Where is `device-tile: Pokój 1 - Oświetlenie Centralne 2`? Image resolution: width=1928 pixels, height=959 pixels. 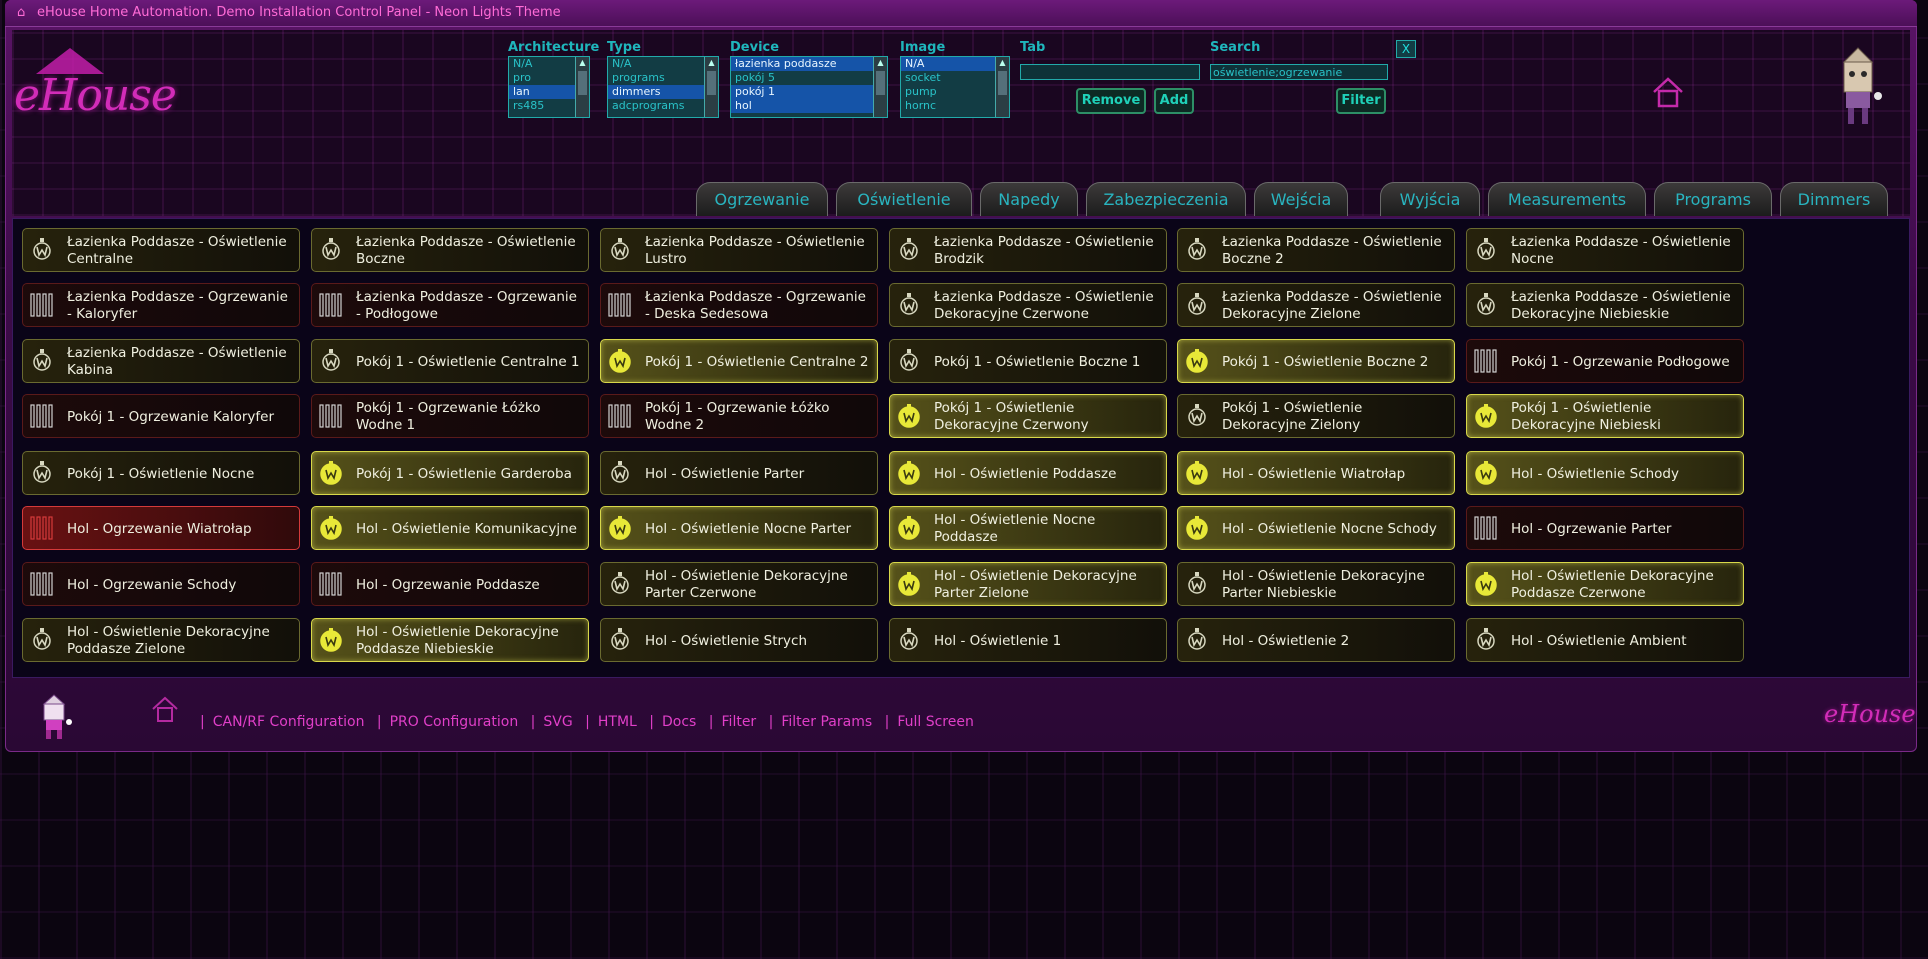
device-tile: Pokój 1 - Oświetlenie Centralne 2 is located at coordinates (739, 361).